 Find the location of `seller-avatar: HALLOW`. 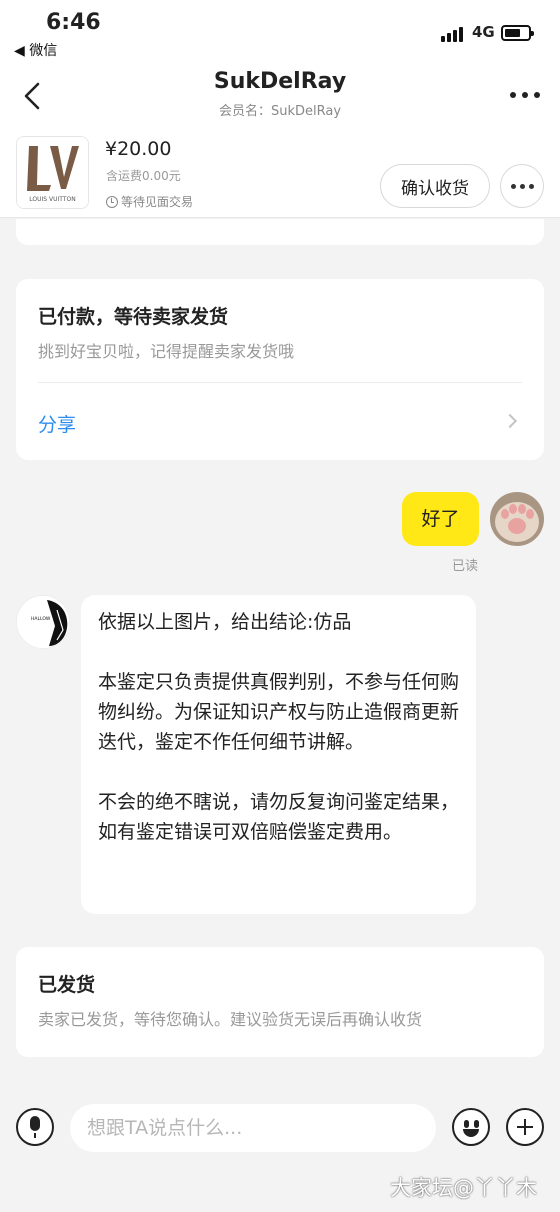

seller-avatar: HALLOW is located at coordinates (43, 622).